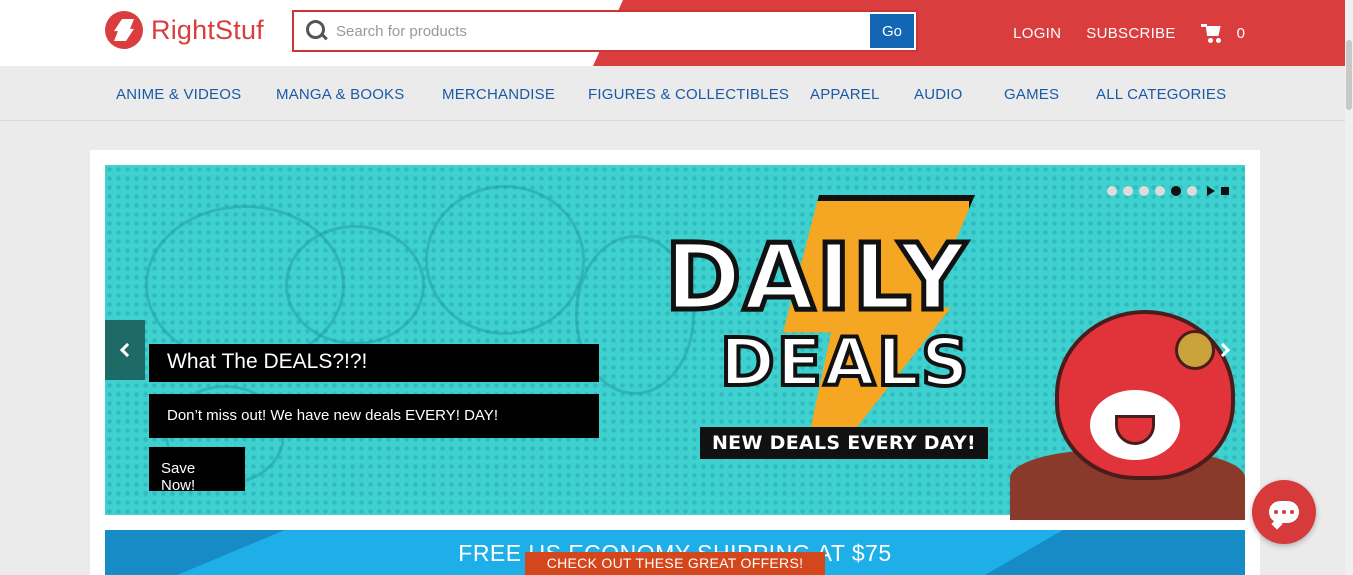 The width and height of the screenshot is (1353, 575). I want to click on slider-prev-button, so click(125, 350).